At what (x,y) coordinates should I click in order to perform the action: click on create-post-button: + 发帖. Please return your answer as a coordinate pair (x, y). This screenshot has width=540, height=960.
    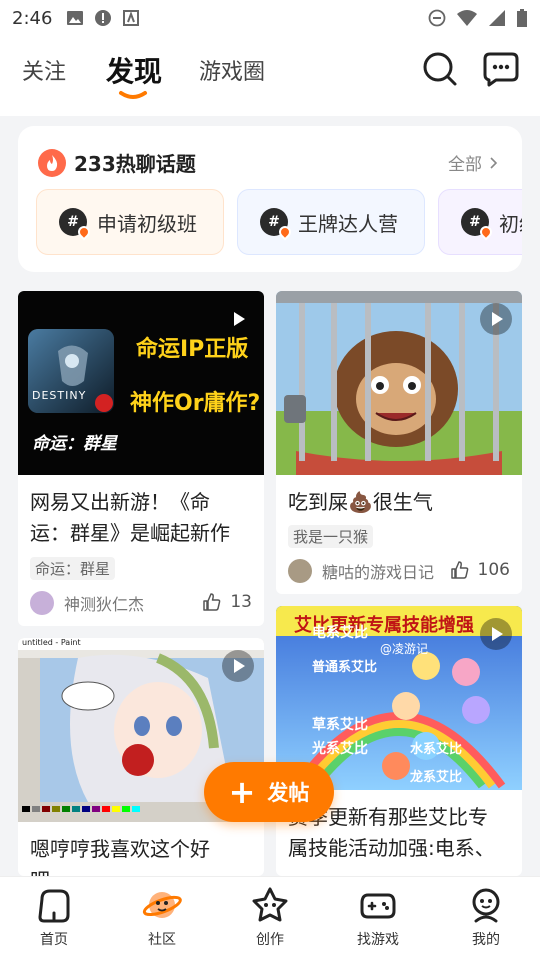
    Looking at the image, I should click on (269, 792).